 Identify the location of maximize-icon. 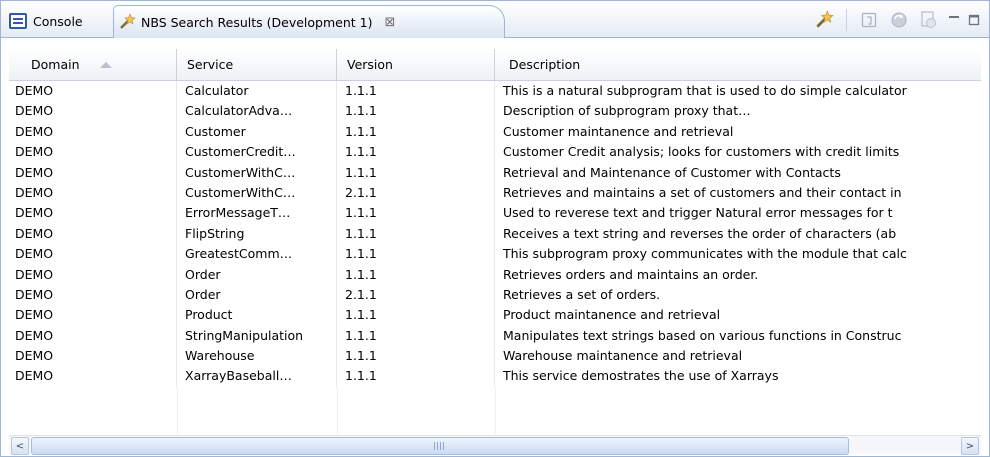
(974, 20).